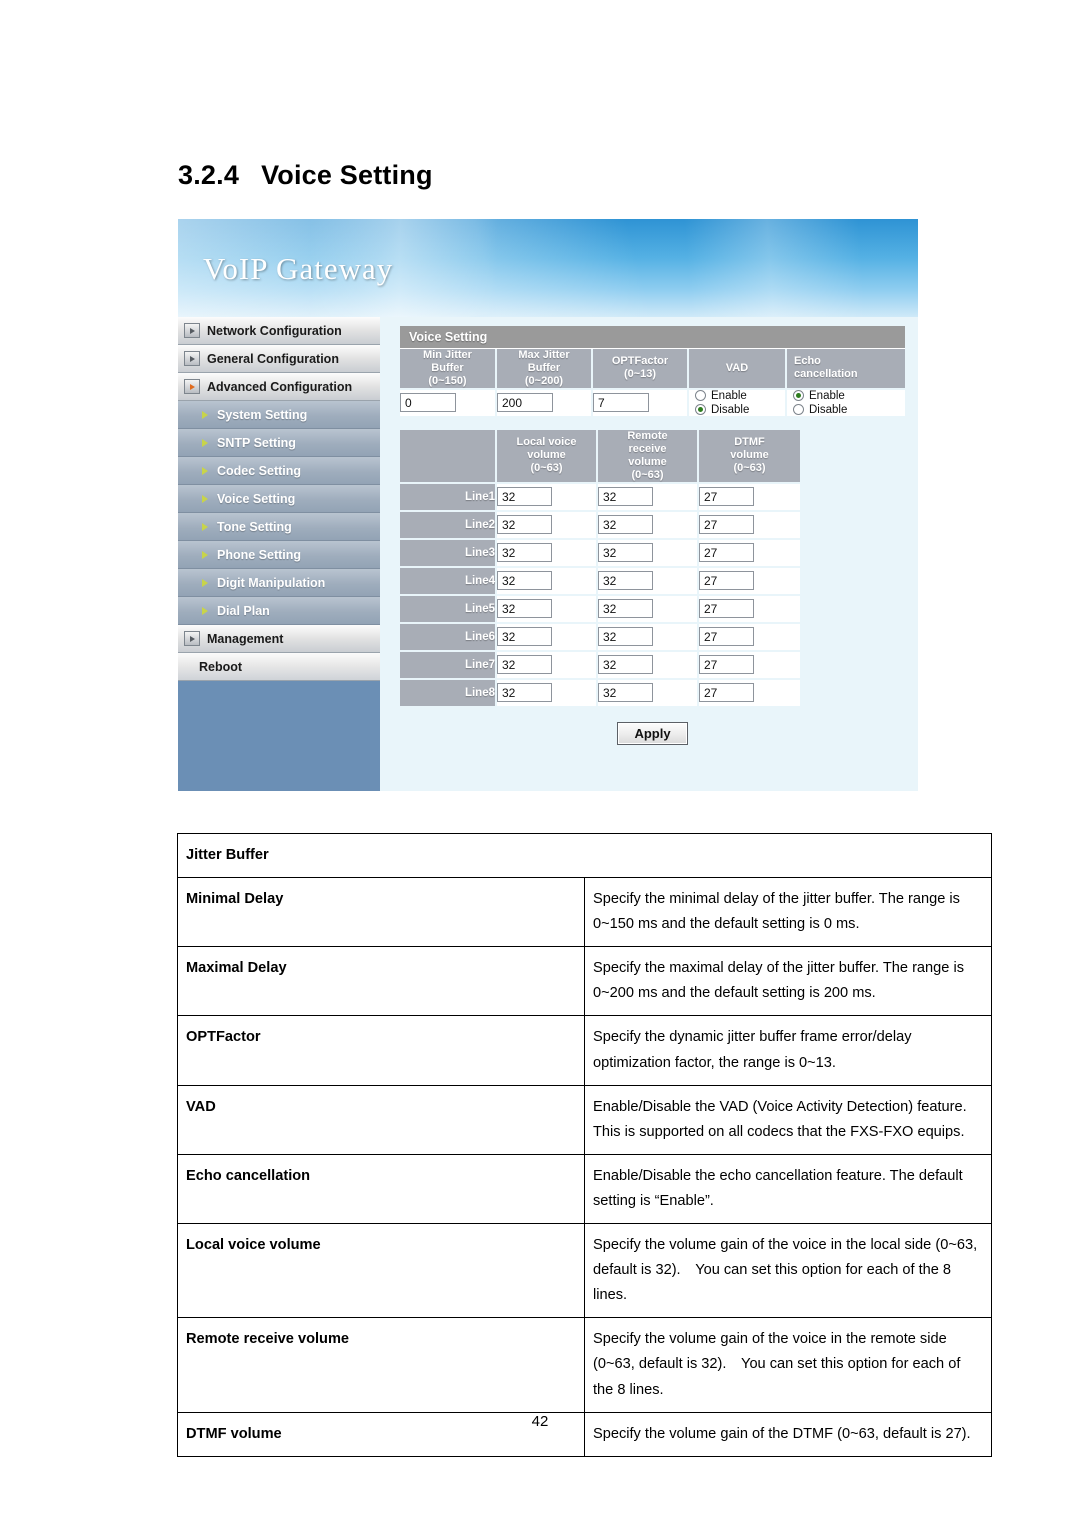 The image size is (1080, 1527). Describe the element at coordinates (262, 414) in the screenshot. I see `sidebar-item-label: System Setting` at that location.